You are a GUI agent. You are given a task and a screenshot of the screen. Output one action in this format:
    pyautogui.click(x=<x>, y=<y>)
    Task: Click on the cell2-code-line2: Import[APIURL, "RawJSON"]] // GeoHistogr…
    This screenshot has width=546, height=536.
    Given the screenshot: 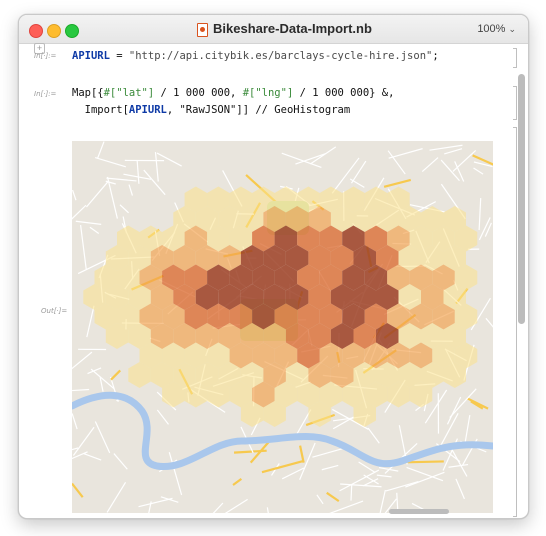 What is the action you would take?
    pyautogui.click(x=211, y=110)
    